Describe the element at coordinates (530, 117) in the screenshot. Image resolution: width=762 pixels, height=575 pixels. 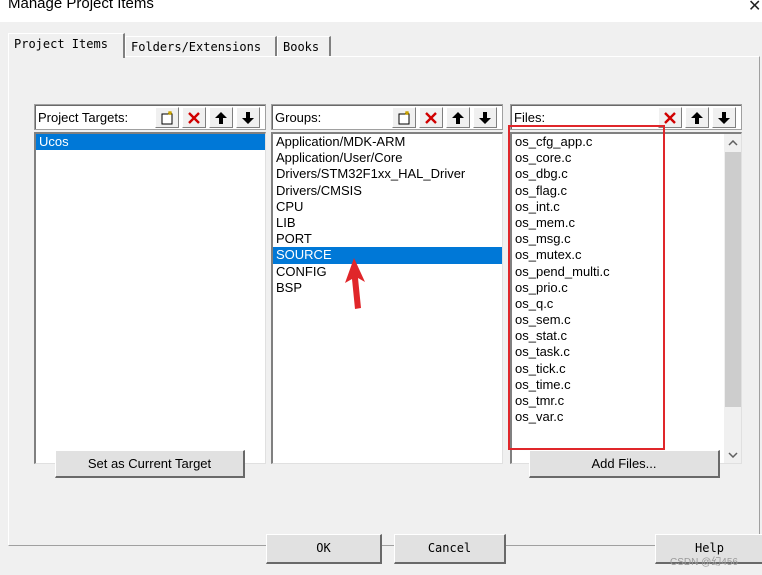
I see `files-label: Files:` at that location.